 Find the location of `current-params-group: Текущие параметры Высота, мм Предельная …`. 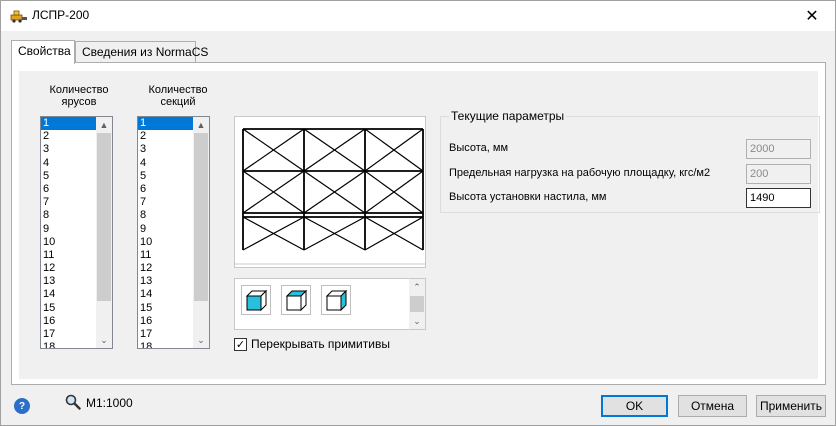

current-params-group: Текущие параметры Высота, мм Предельная … is located at coordinates (630, 161).